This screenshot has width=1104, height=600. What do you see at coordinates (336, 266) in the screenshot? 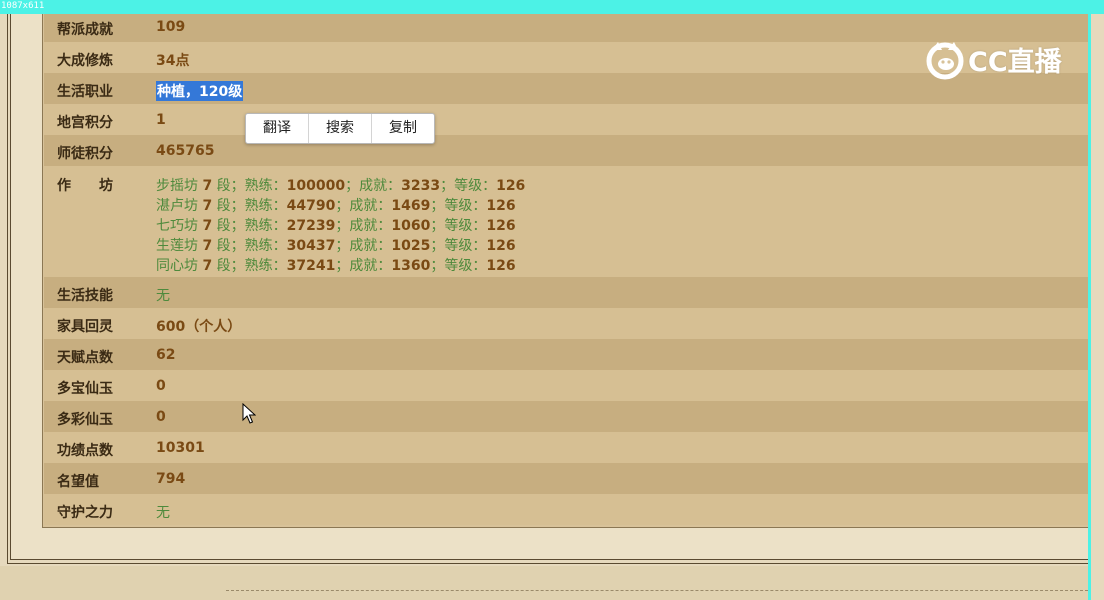
I see `workshop-line: 同心坊 7 段；熟练：37241；成就：1360；等级：126` at bounding box center [336, 266].